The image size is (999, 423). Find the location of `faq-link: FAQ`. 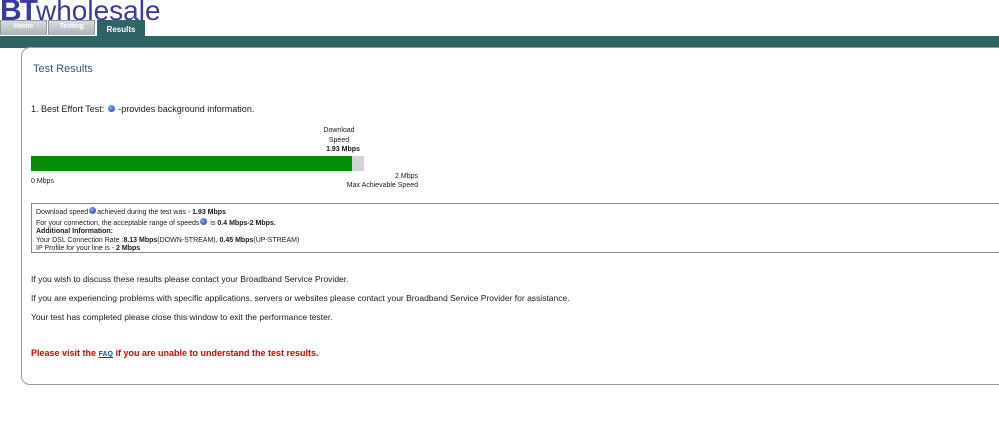

faq-link: FAQ is located at coordinates (106, 354).